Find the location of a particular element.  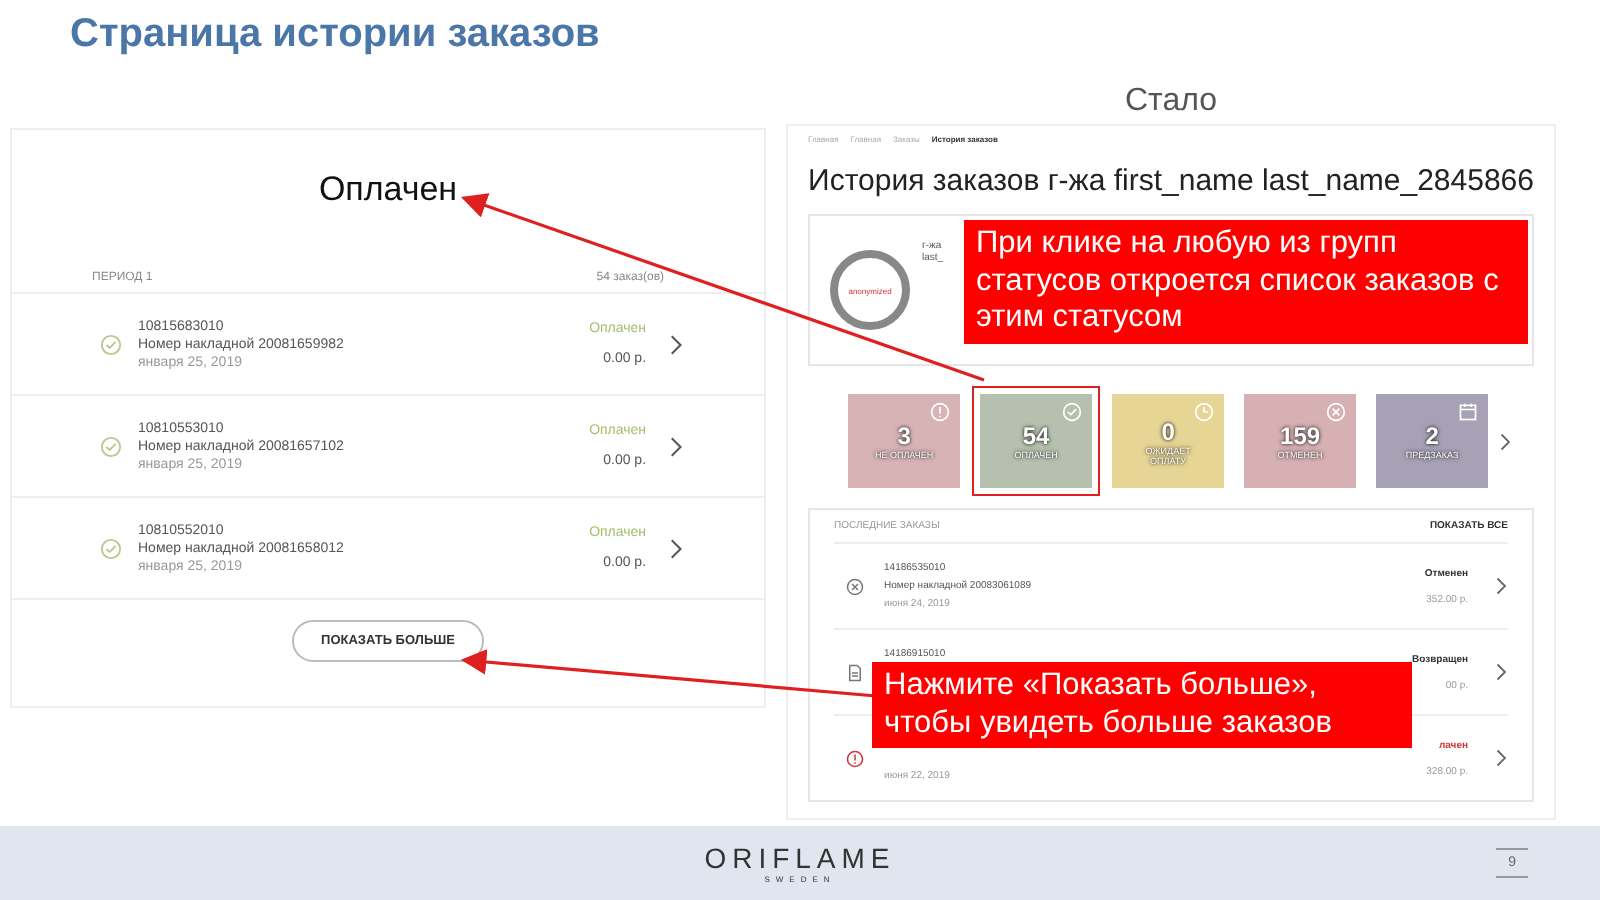

check-icon is located at coordinates (1072, 412).